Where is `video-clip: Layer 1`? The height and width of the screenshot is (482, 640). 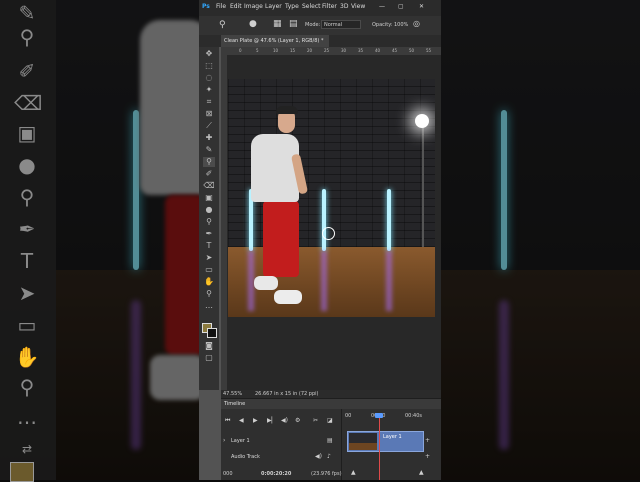
video-clip: Layer 1 is located at coordinates (385, 441).